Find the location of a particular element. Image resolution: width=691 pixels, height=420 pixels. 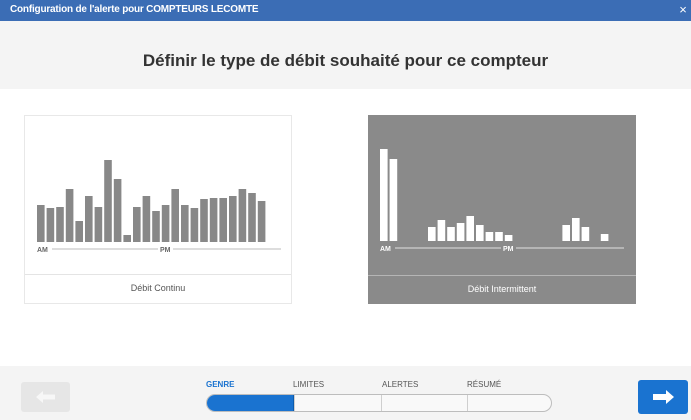

progress-bar is located at coordinates (379, 403).